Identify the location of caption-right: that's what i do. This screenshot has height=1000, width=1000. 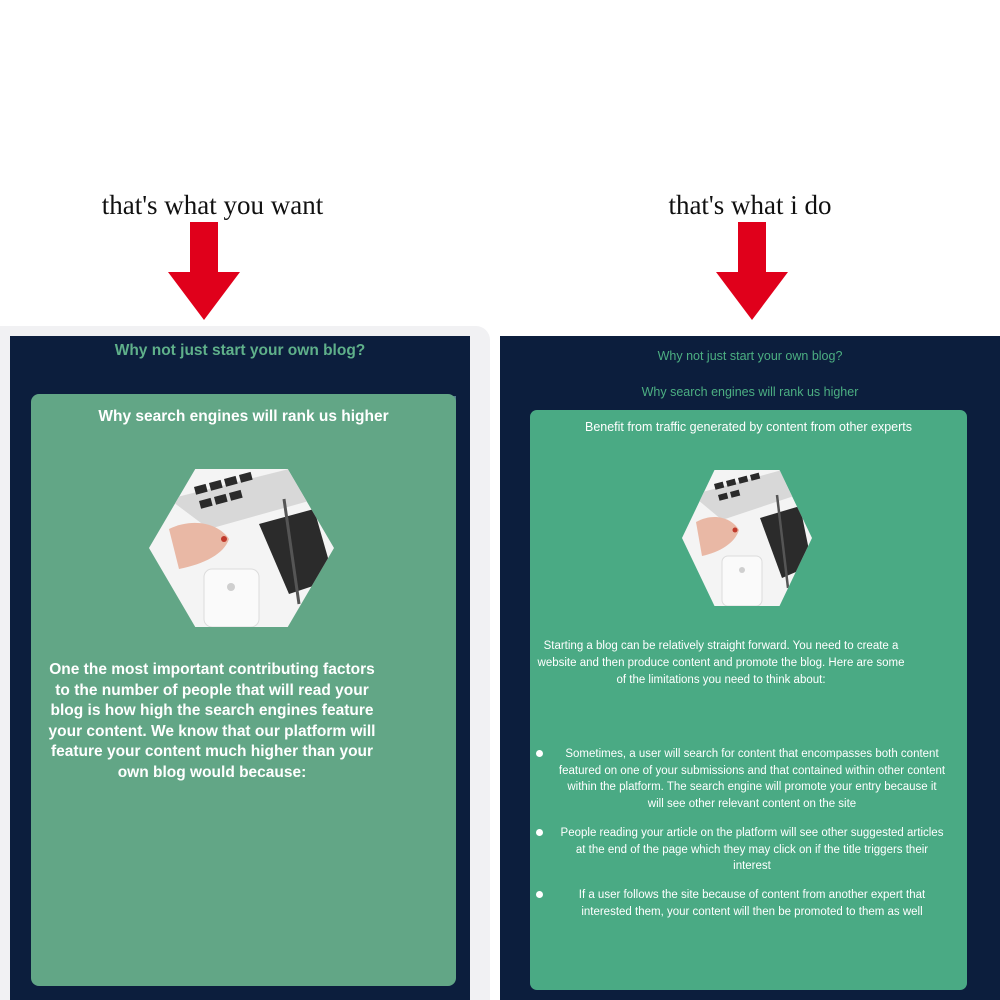
(750, 205).